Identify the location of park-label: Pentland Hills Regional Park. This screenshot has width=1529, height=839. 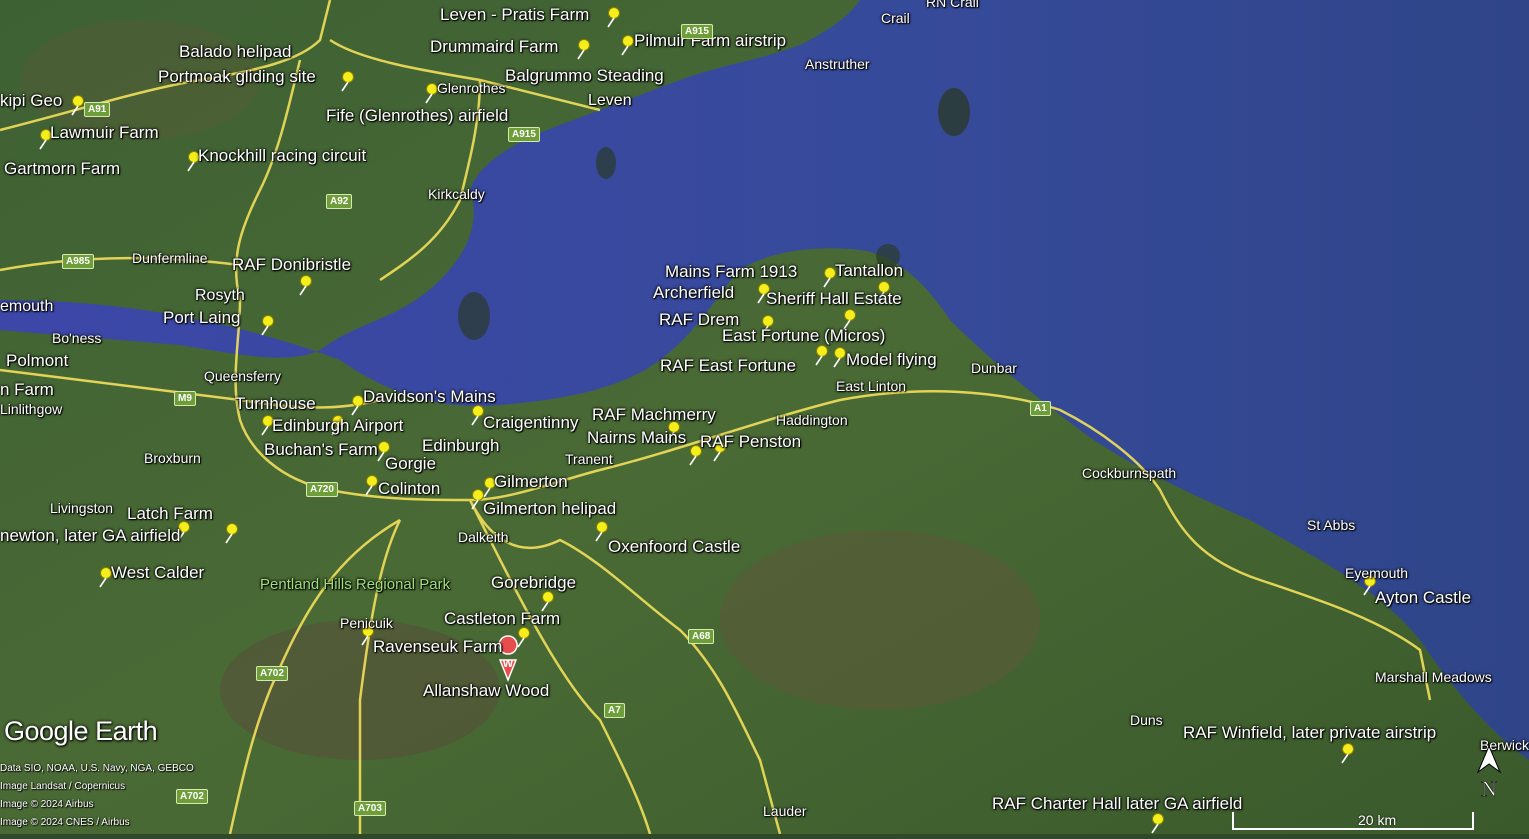
(355, 584).